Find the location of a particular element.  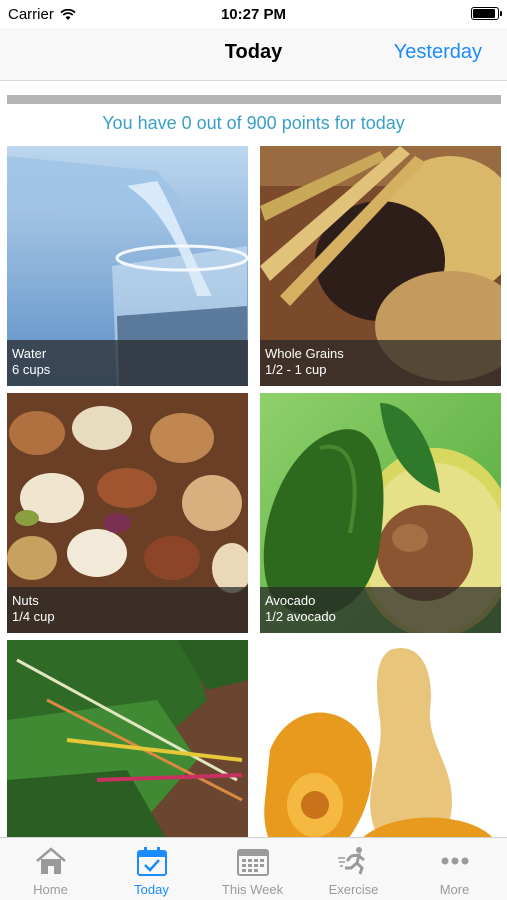

tab-label: This Week is located at coordinates (252, 889).